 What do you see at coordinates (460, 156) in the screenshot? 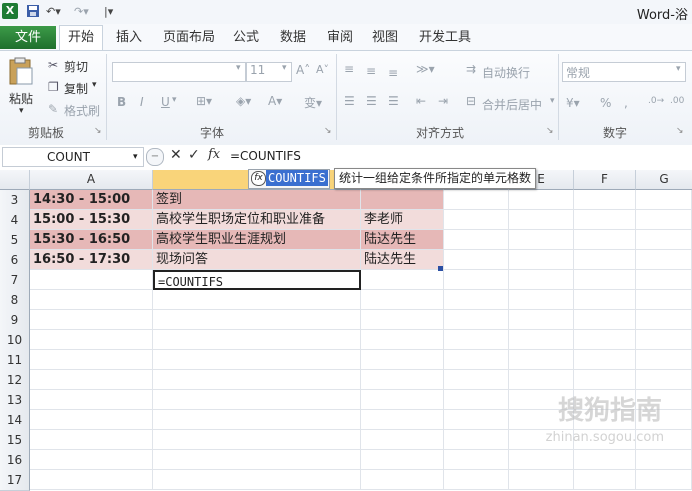
I see `formula-input: =COUNTIFS` at bounding box center [460, 156].